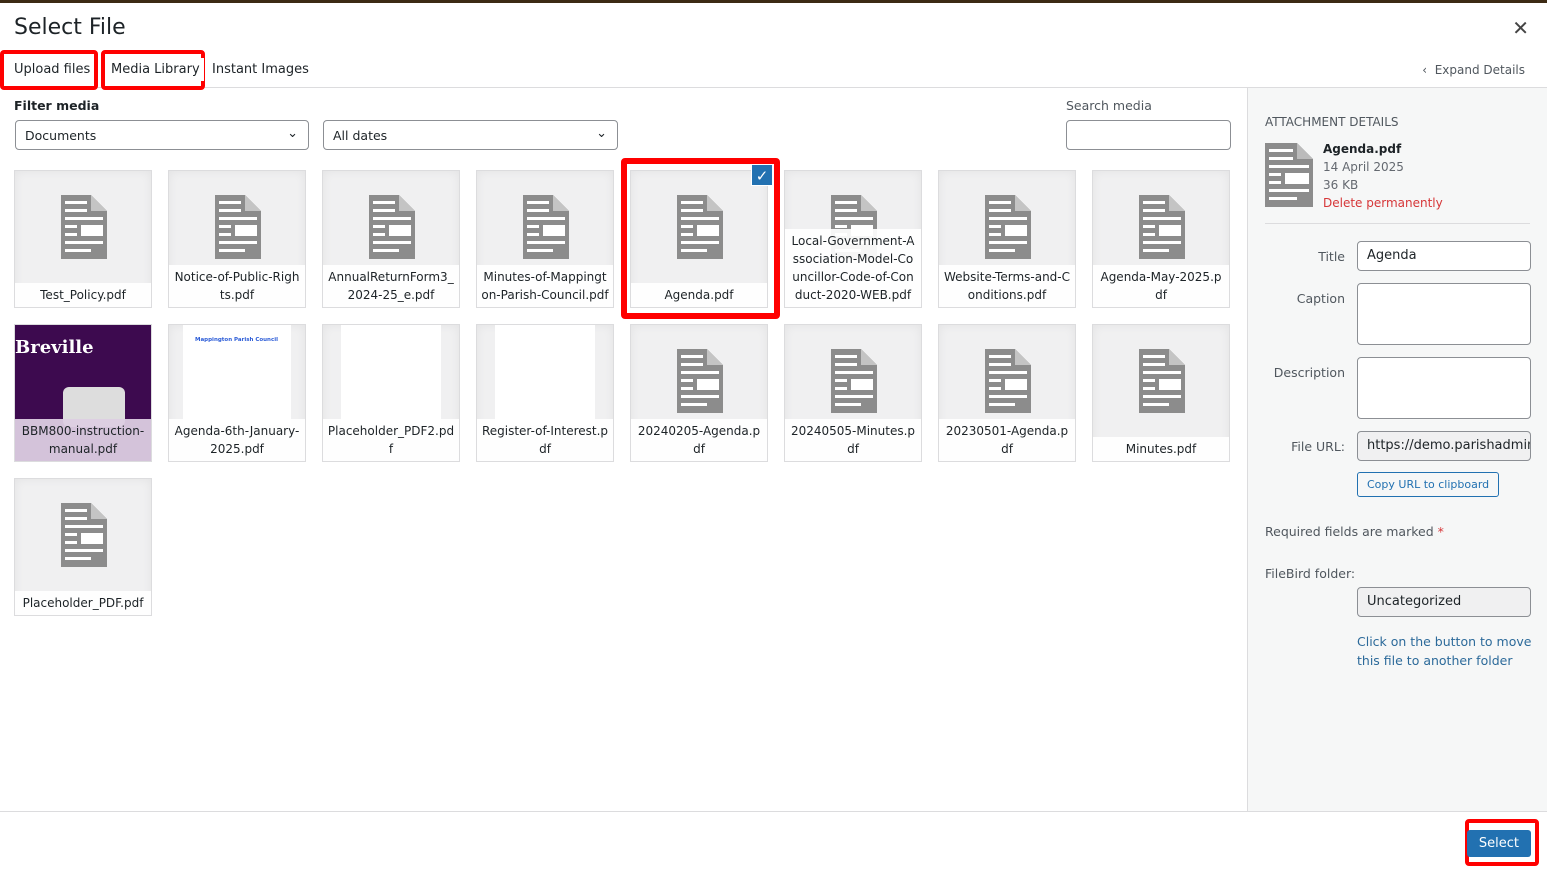  Describe the element at coordinates (237, 286) in the screenshot. I see `media-item-name: Notice-of-Public-Rights.pdf` at that location.